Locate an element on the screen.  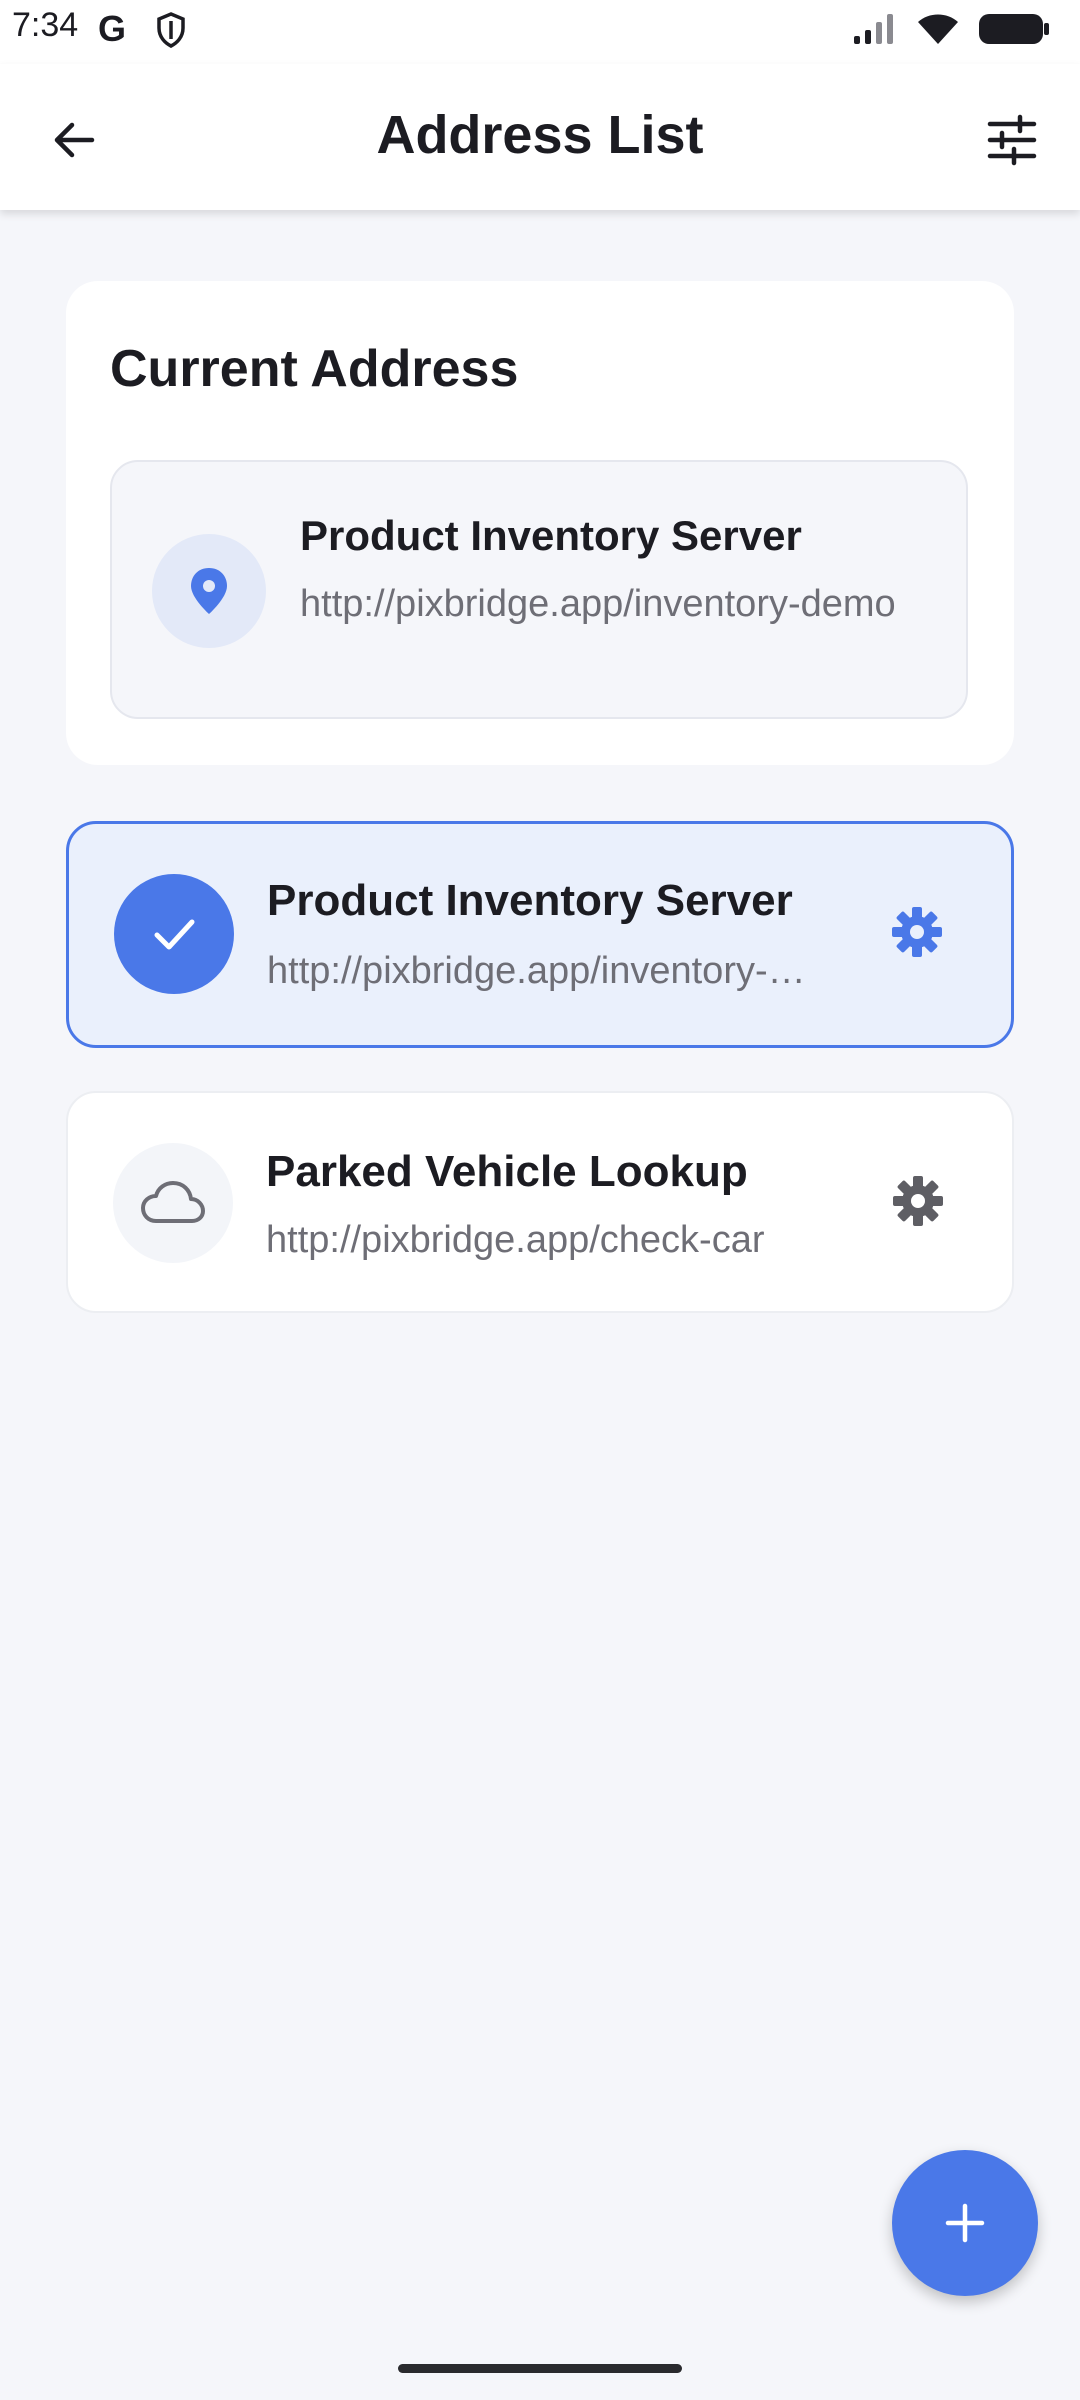
current-address-url: http://pixbridge.app/inventory-demo is located at coordinates (598, 604).